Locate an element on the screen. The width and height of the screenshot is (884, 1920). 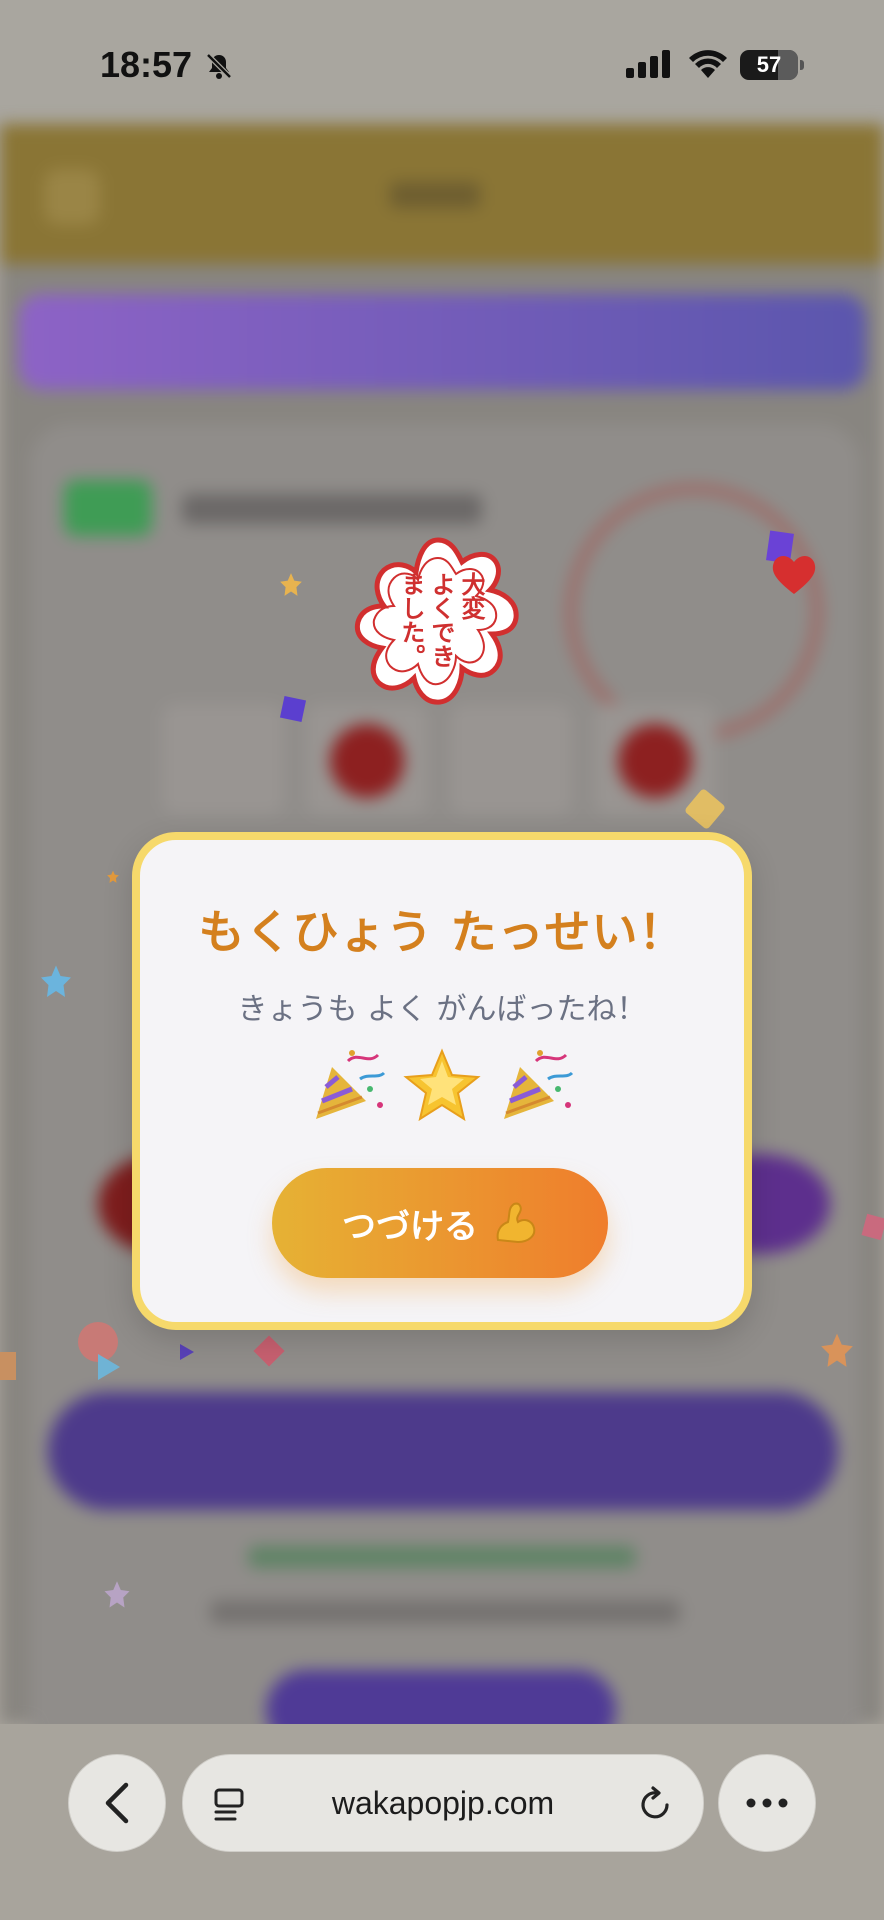
emoji-row is located at coordinates (442, 1085).